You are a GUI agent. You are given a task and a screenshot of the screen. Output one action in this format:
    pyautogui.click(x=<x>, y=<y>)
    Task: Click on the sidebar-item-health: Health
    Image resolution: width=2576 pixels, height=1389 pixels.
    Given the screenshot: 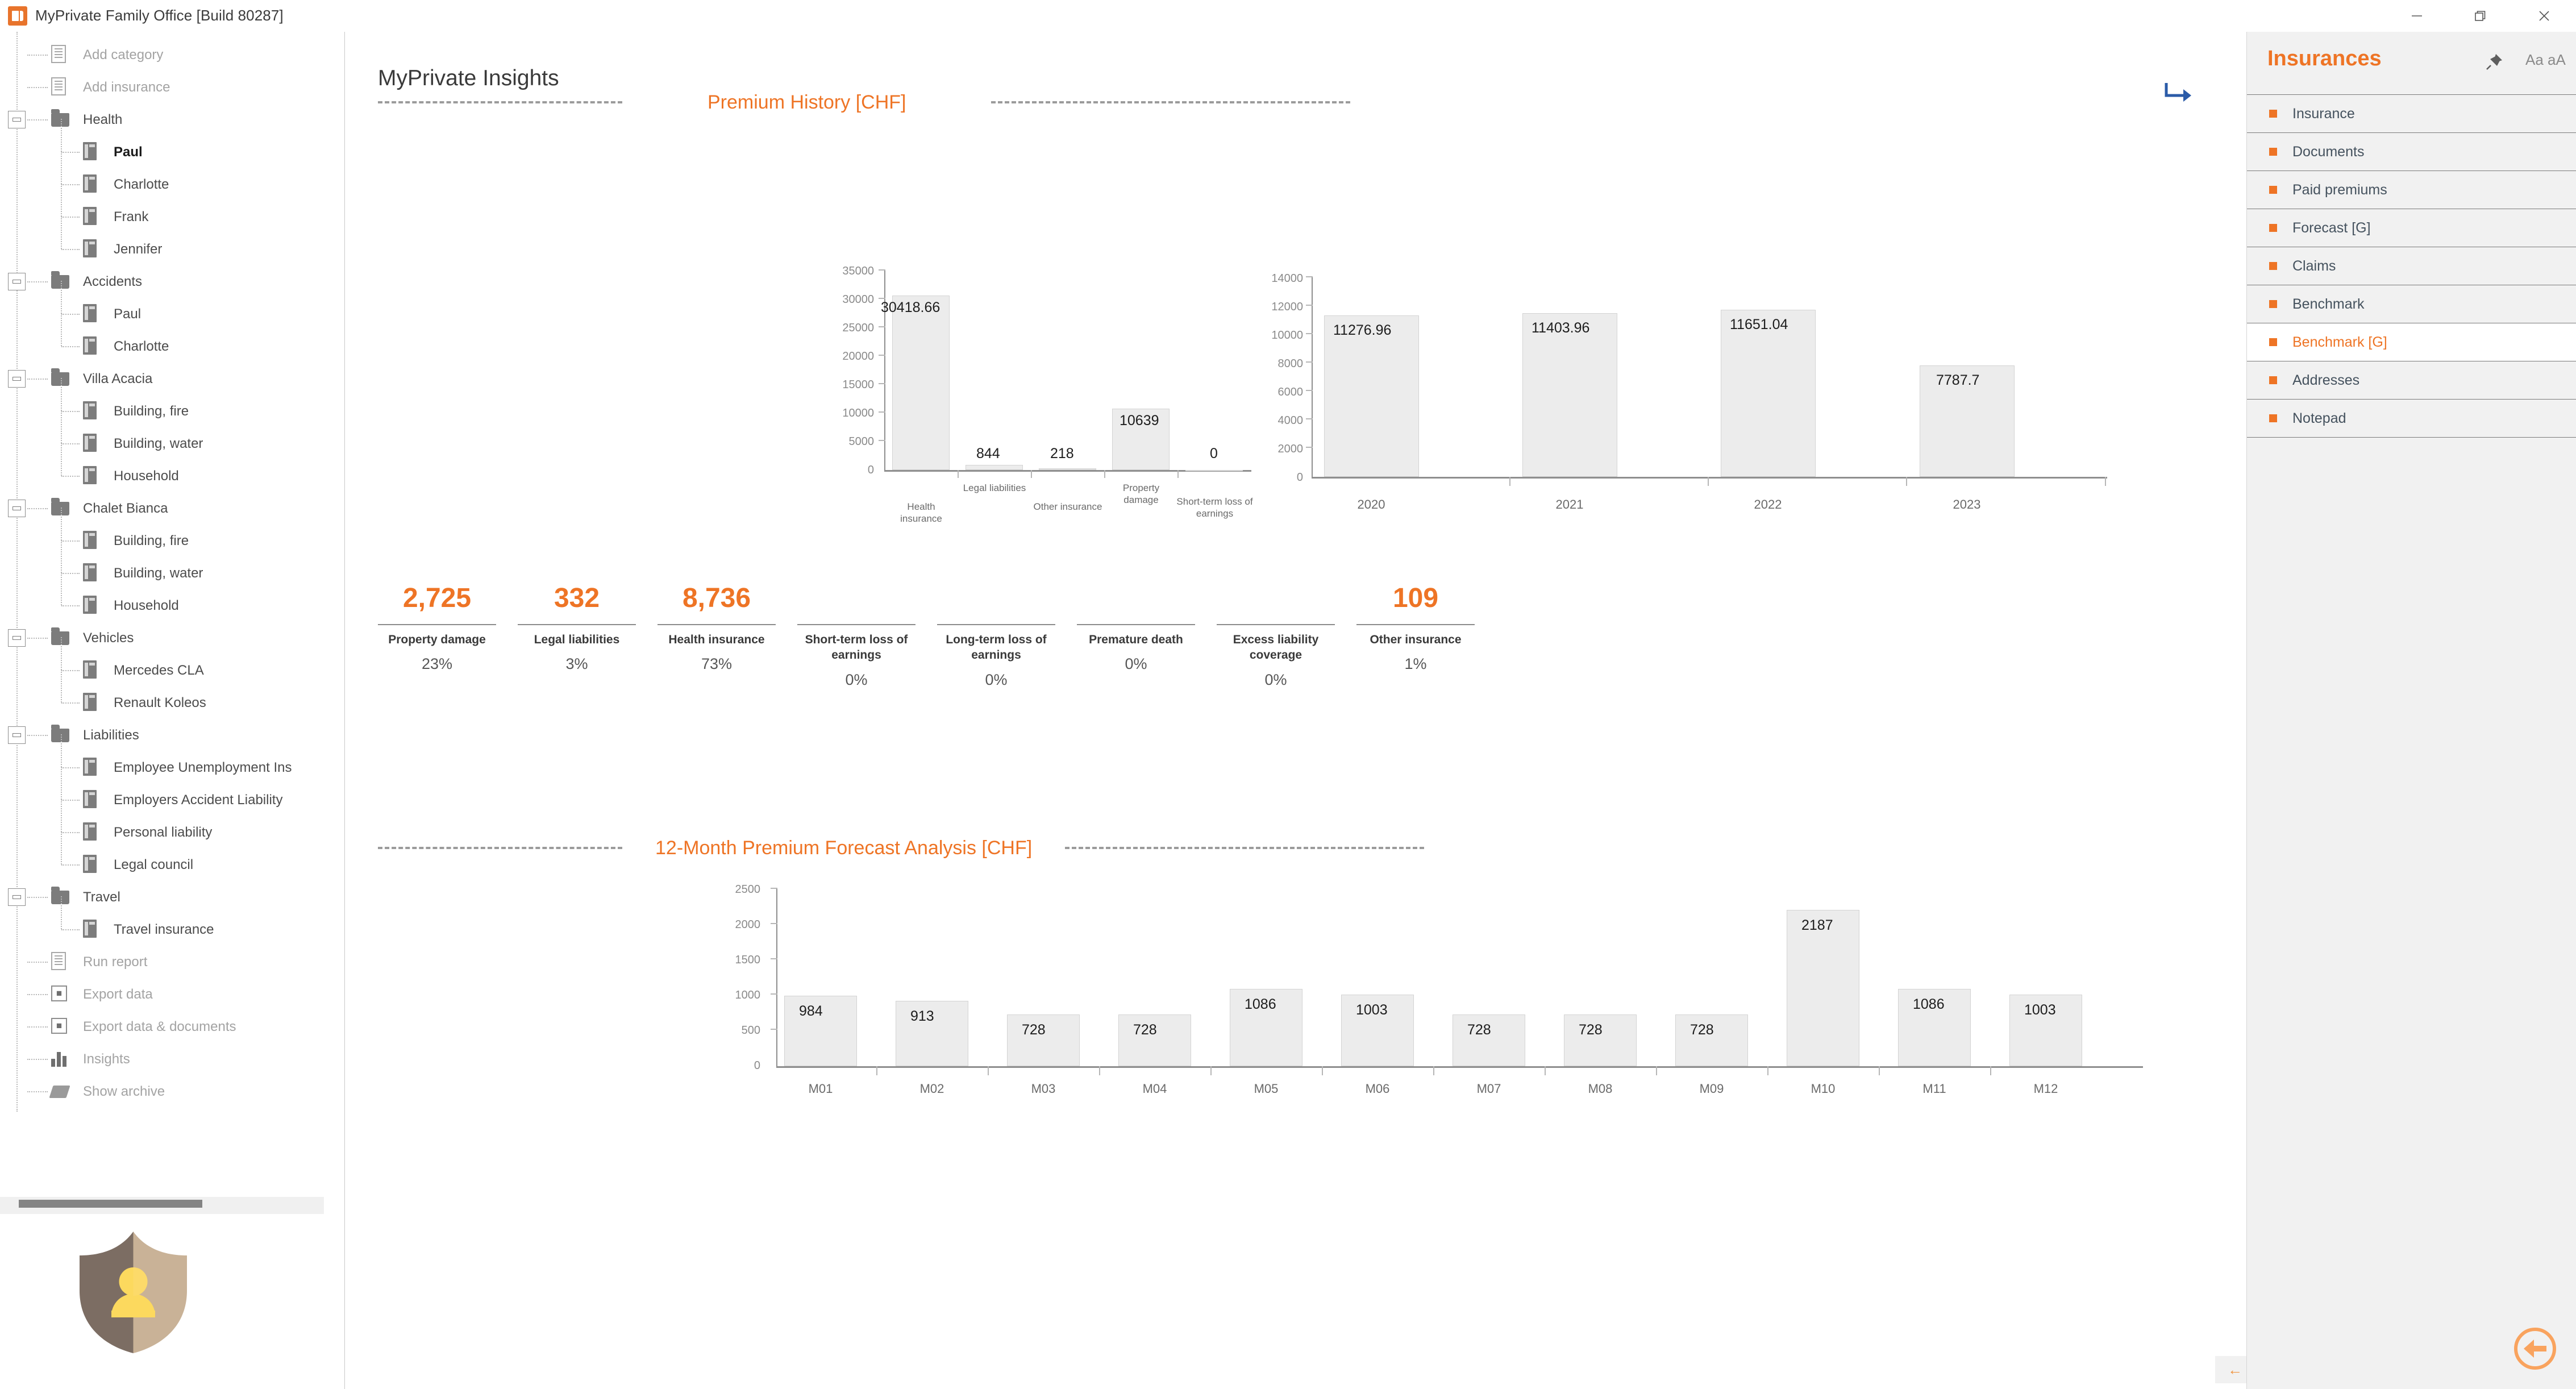 What is the action you would take?
    pyautogui.click(x=170, y=119)
    